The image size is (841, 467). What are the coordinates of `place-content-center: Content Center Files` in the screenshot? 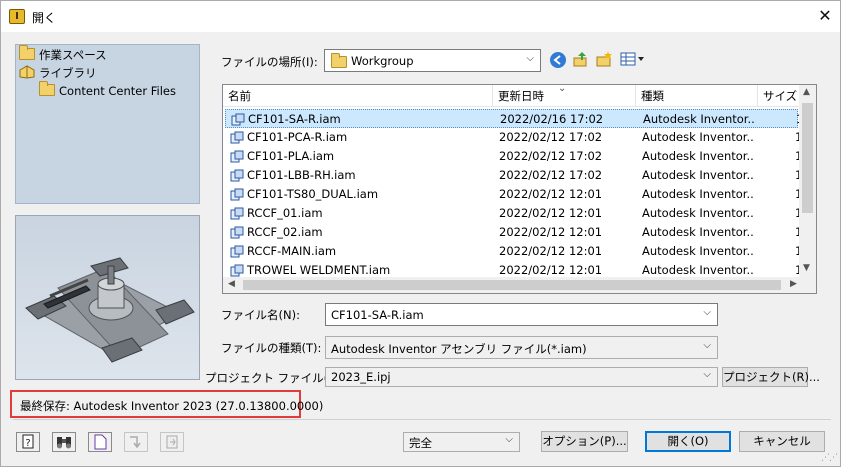 It's located at (107, 90).